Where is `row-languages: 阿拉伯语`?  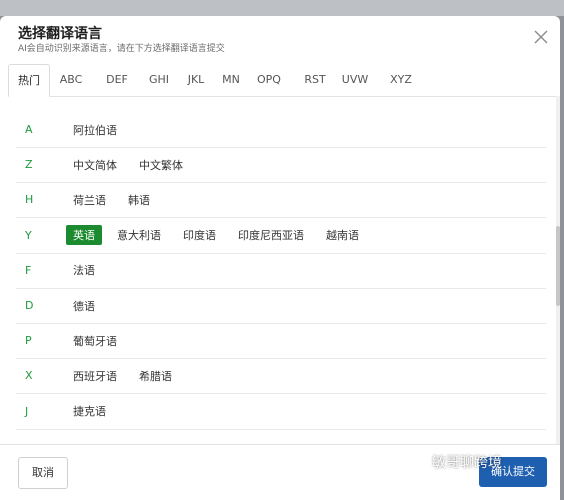 row-languages: 阿拉伯语 is located at coordinates (99, 129).